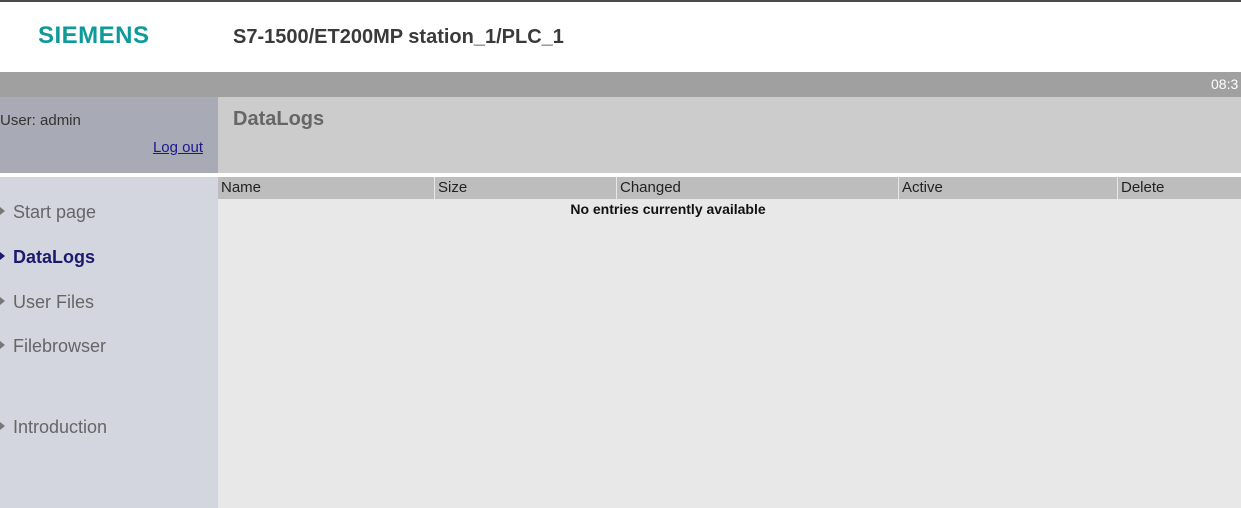 This screenshot has width=1241, height=508. Describe the element at coordinates (40, 120) in the screenshot. I see `user-label: User: admin` at that location.